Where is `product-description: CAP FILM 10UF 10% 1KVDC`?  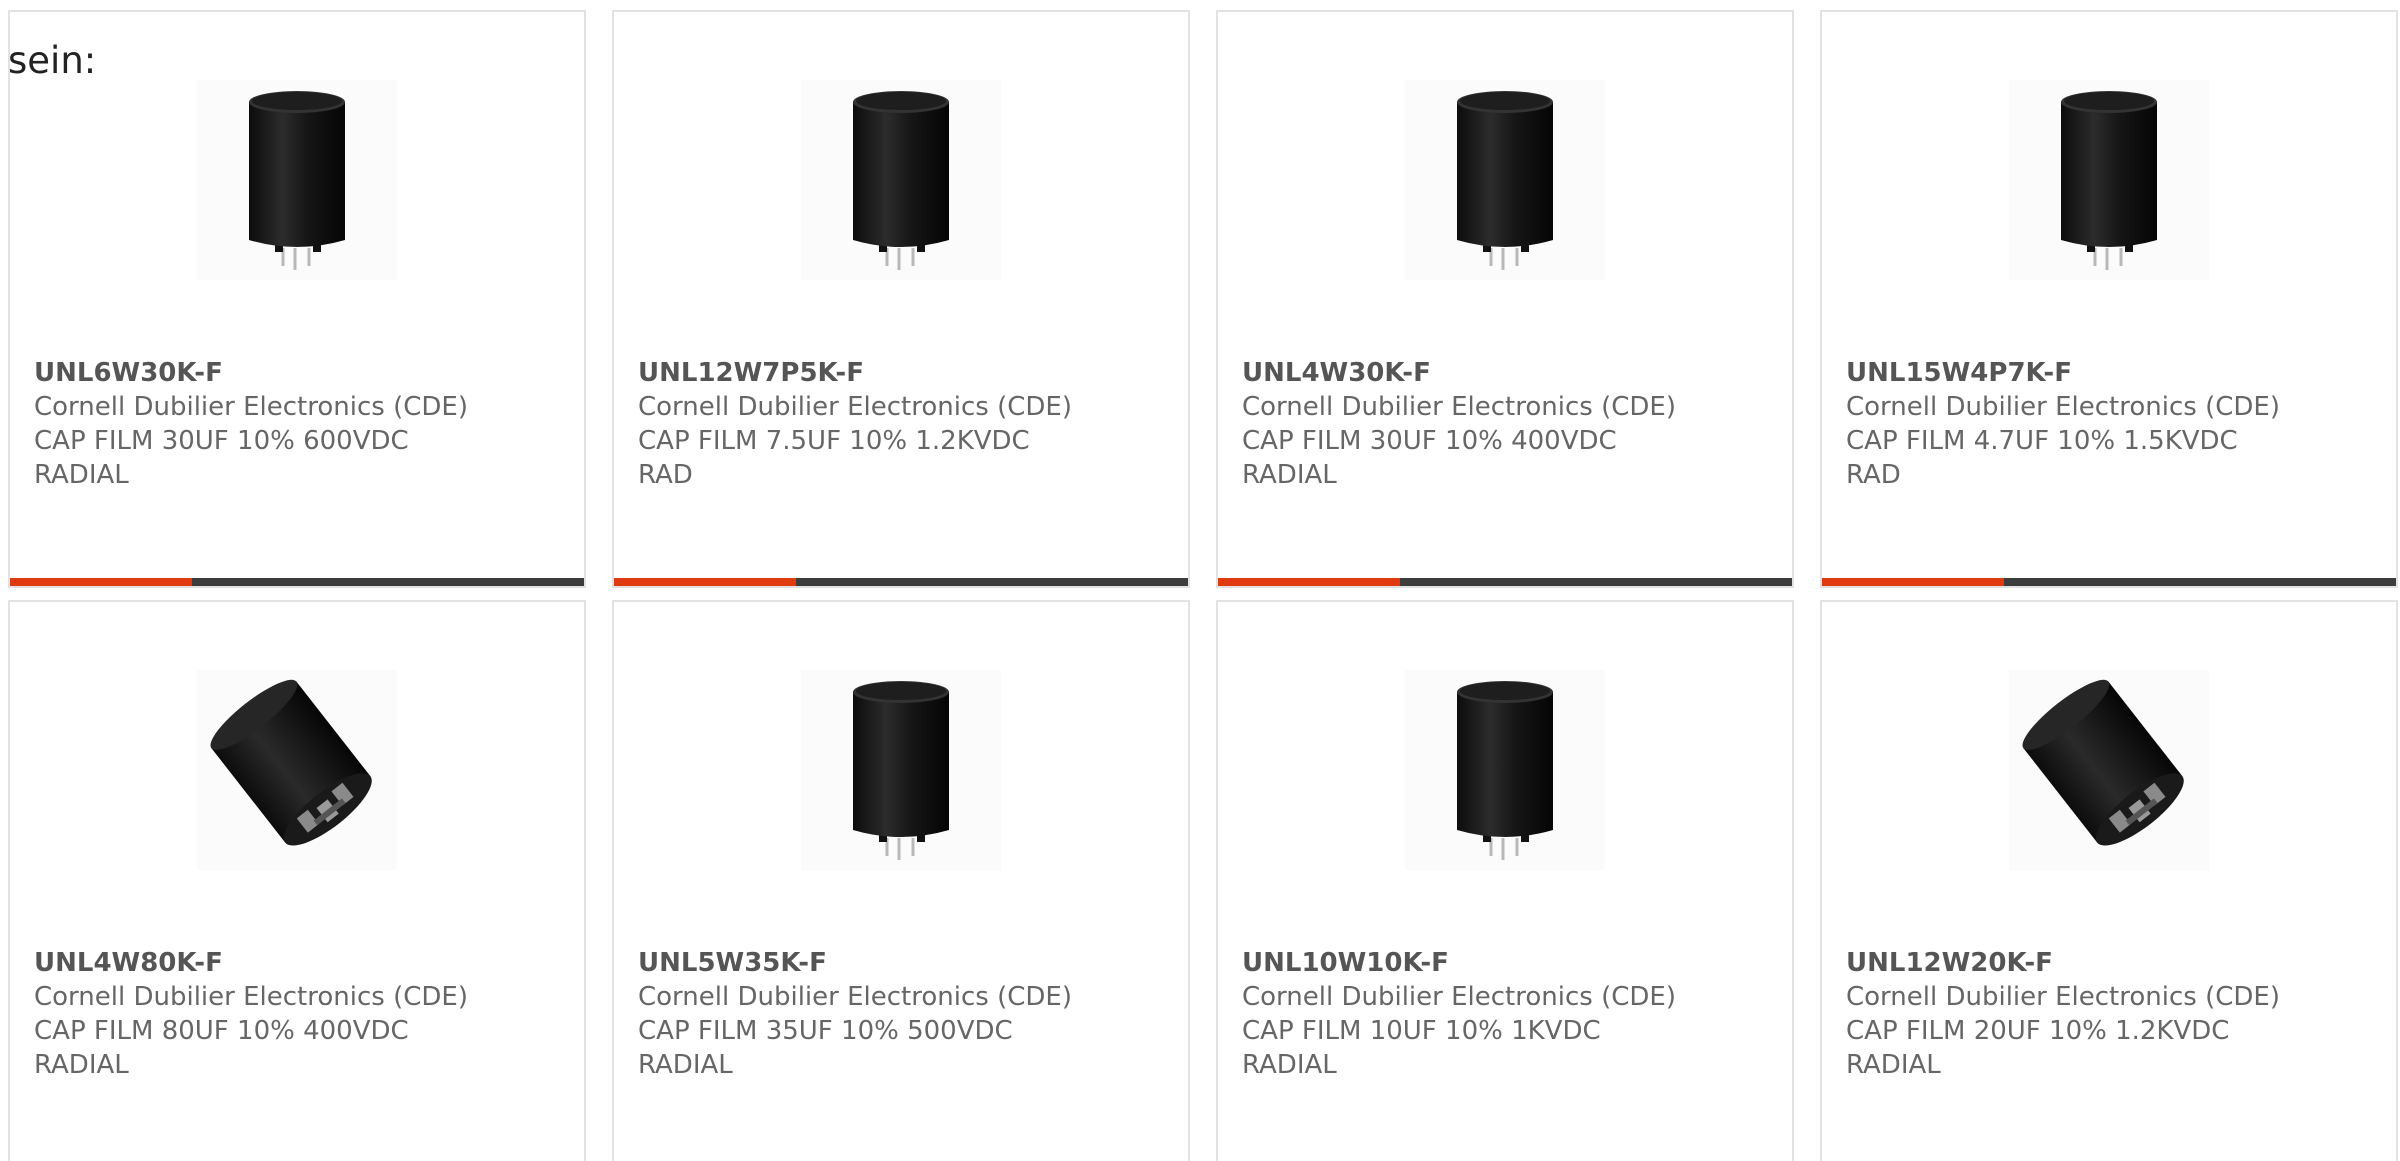 product-description: CAP FILM 10UF 10% 1KVDC is located at coordinates (1421, 1031).